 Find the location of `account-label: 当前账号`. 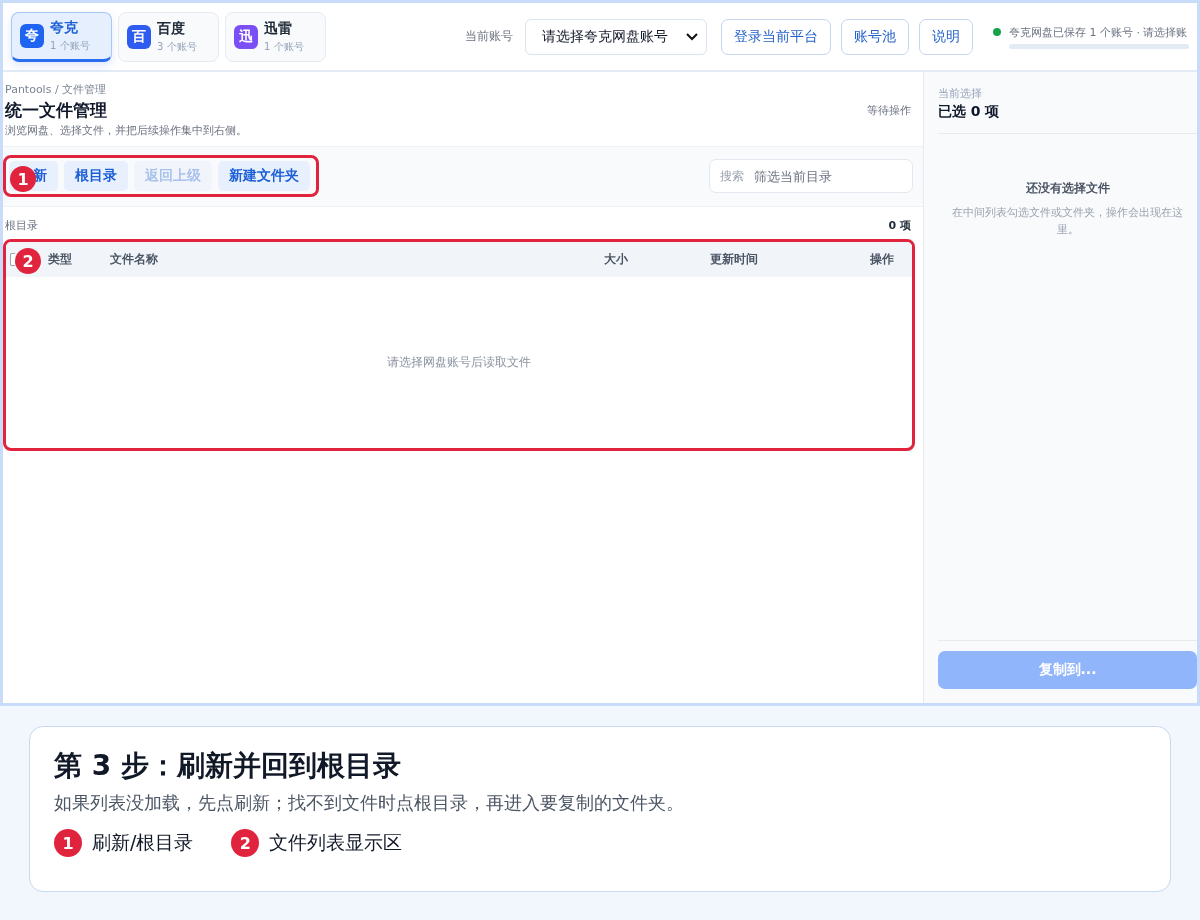

account-label: 当前账号 is located at coordinates (489, 36).